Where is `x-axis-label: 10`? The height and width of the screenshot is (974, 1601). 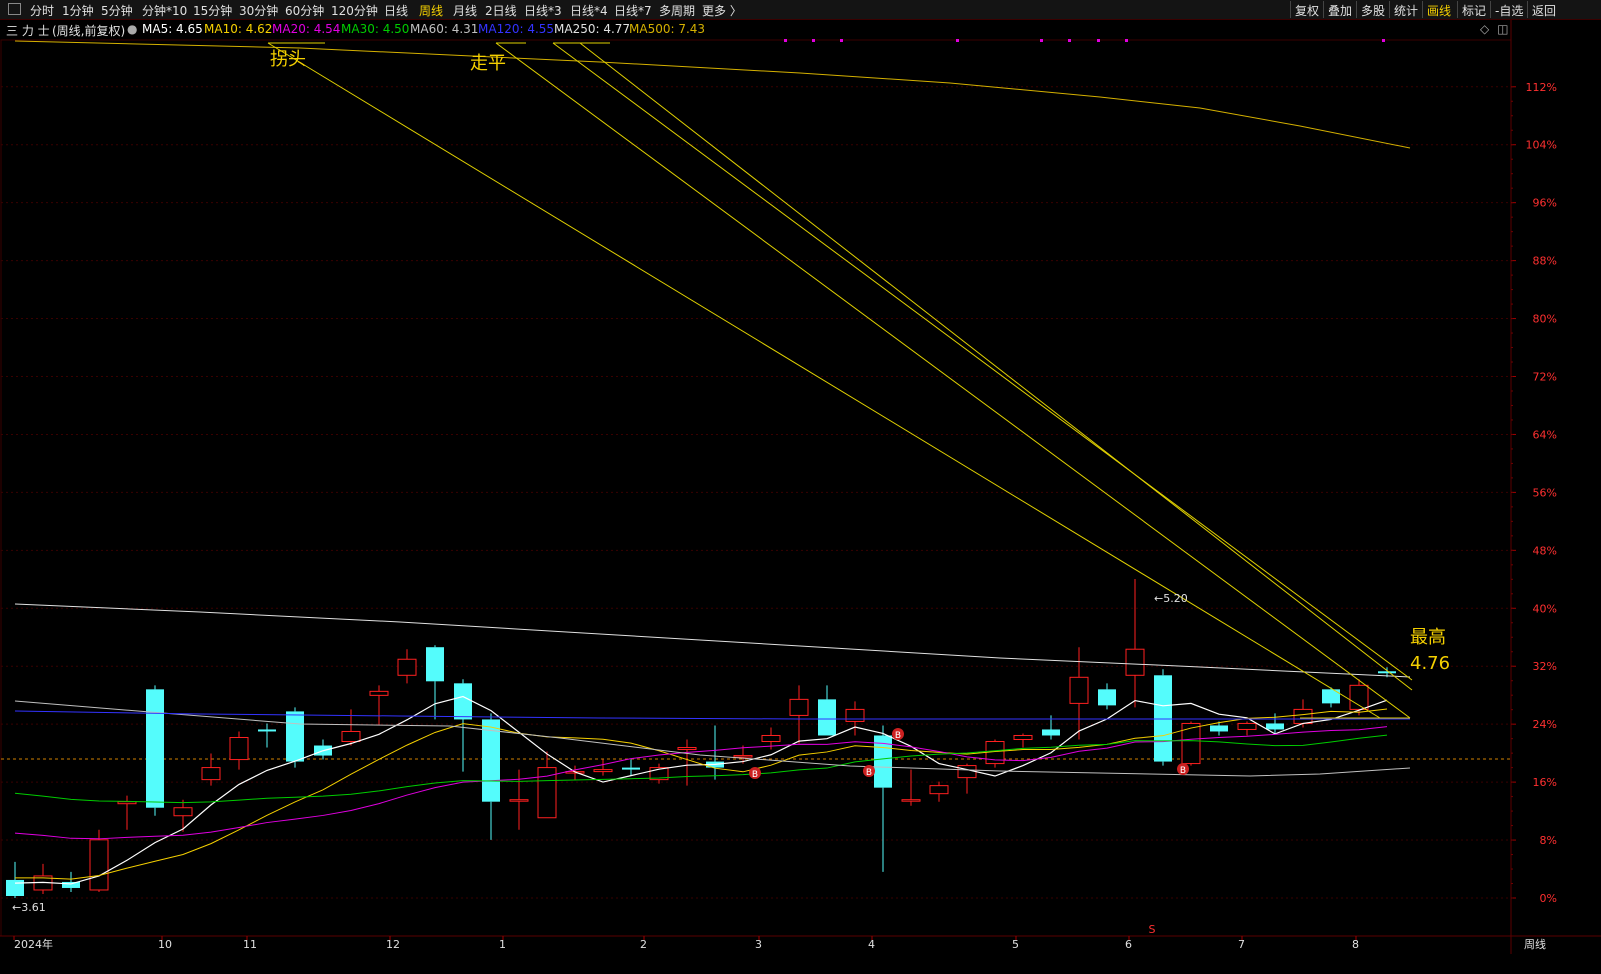
x-axis-label: 10 is located at coordinates (165, 944).